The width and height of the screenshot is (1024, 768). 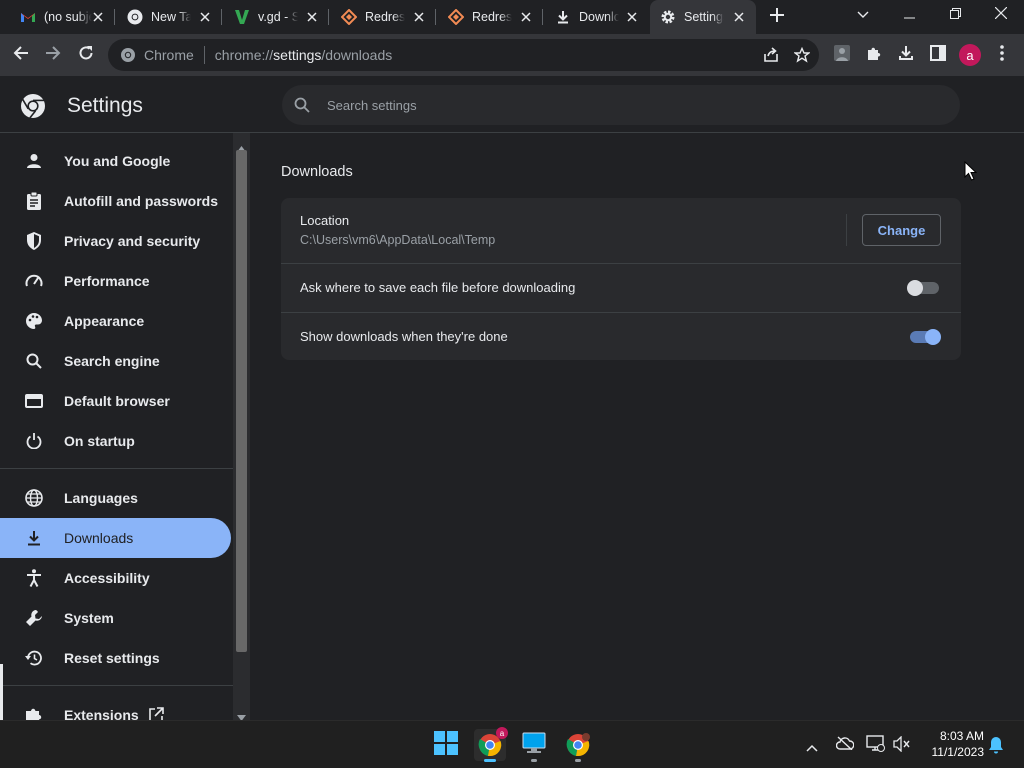 What do you see at coordinates (105, 105) in the screenshot?
I see `page-title: Settings` at bounding box center [105, 105].